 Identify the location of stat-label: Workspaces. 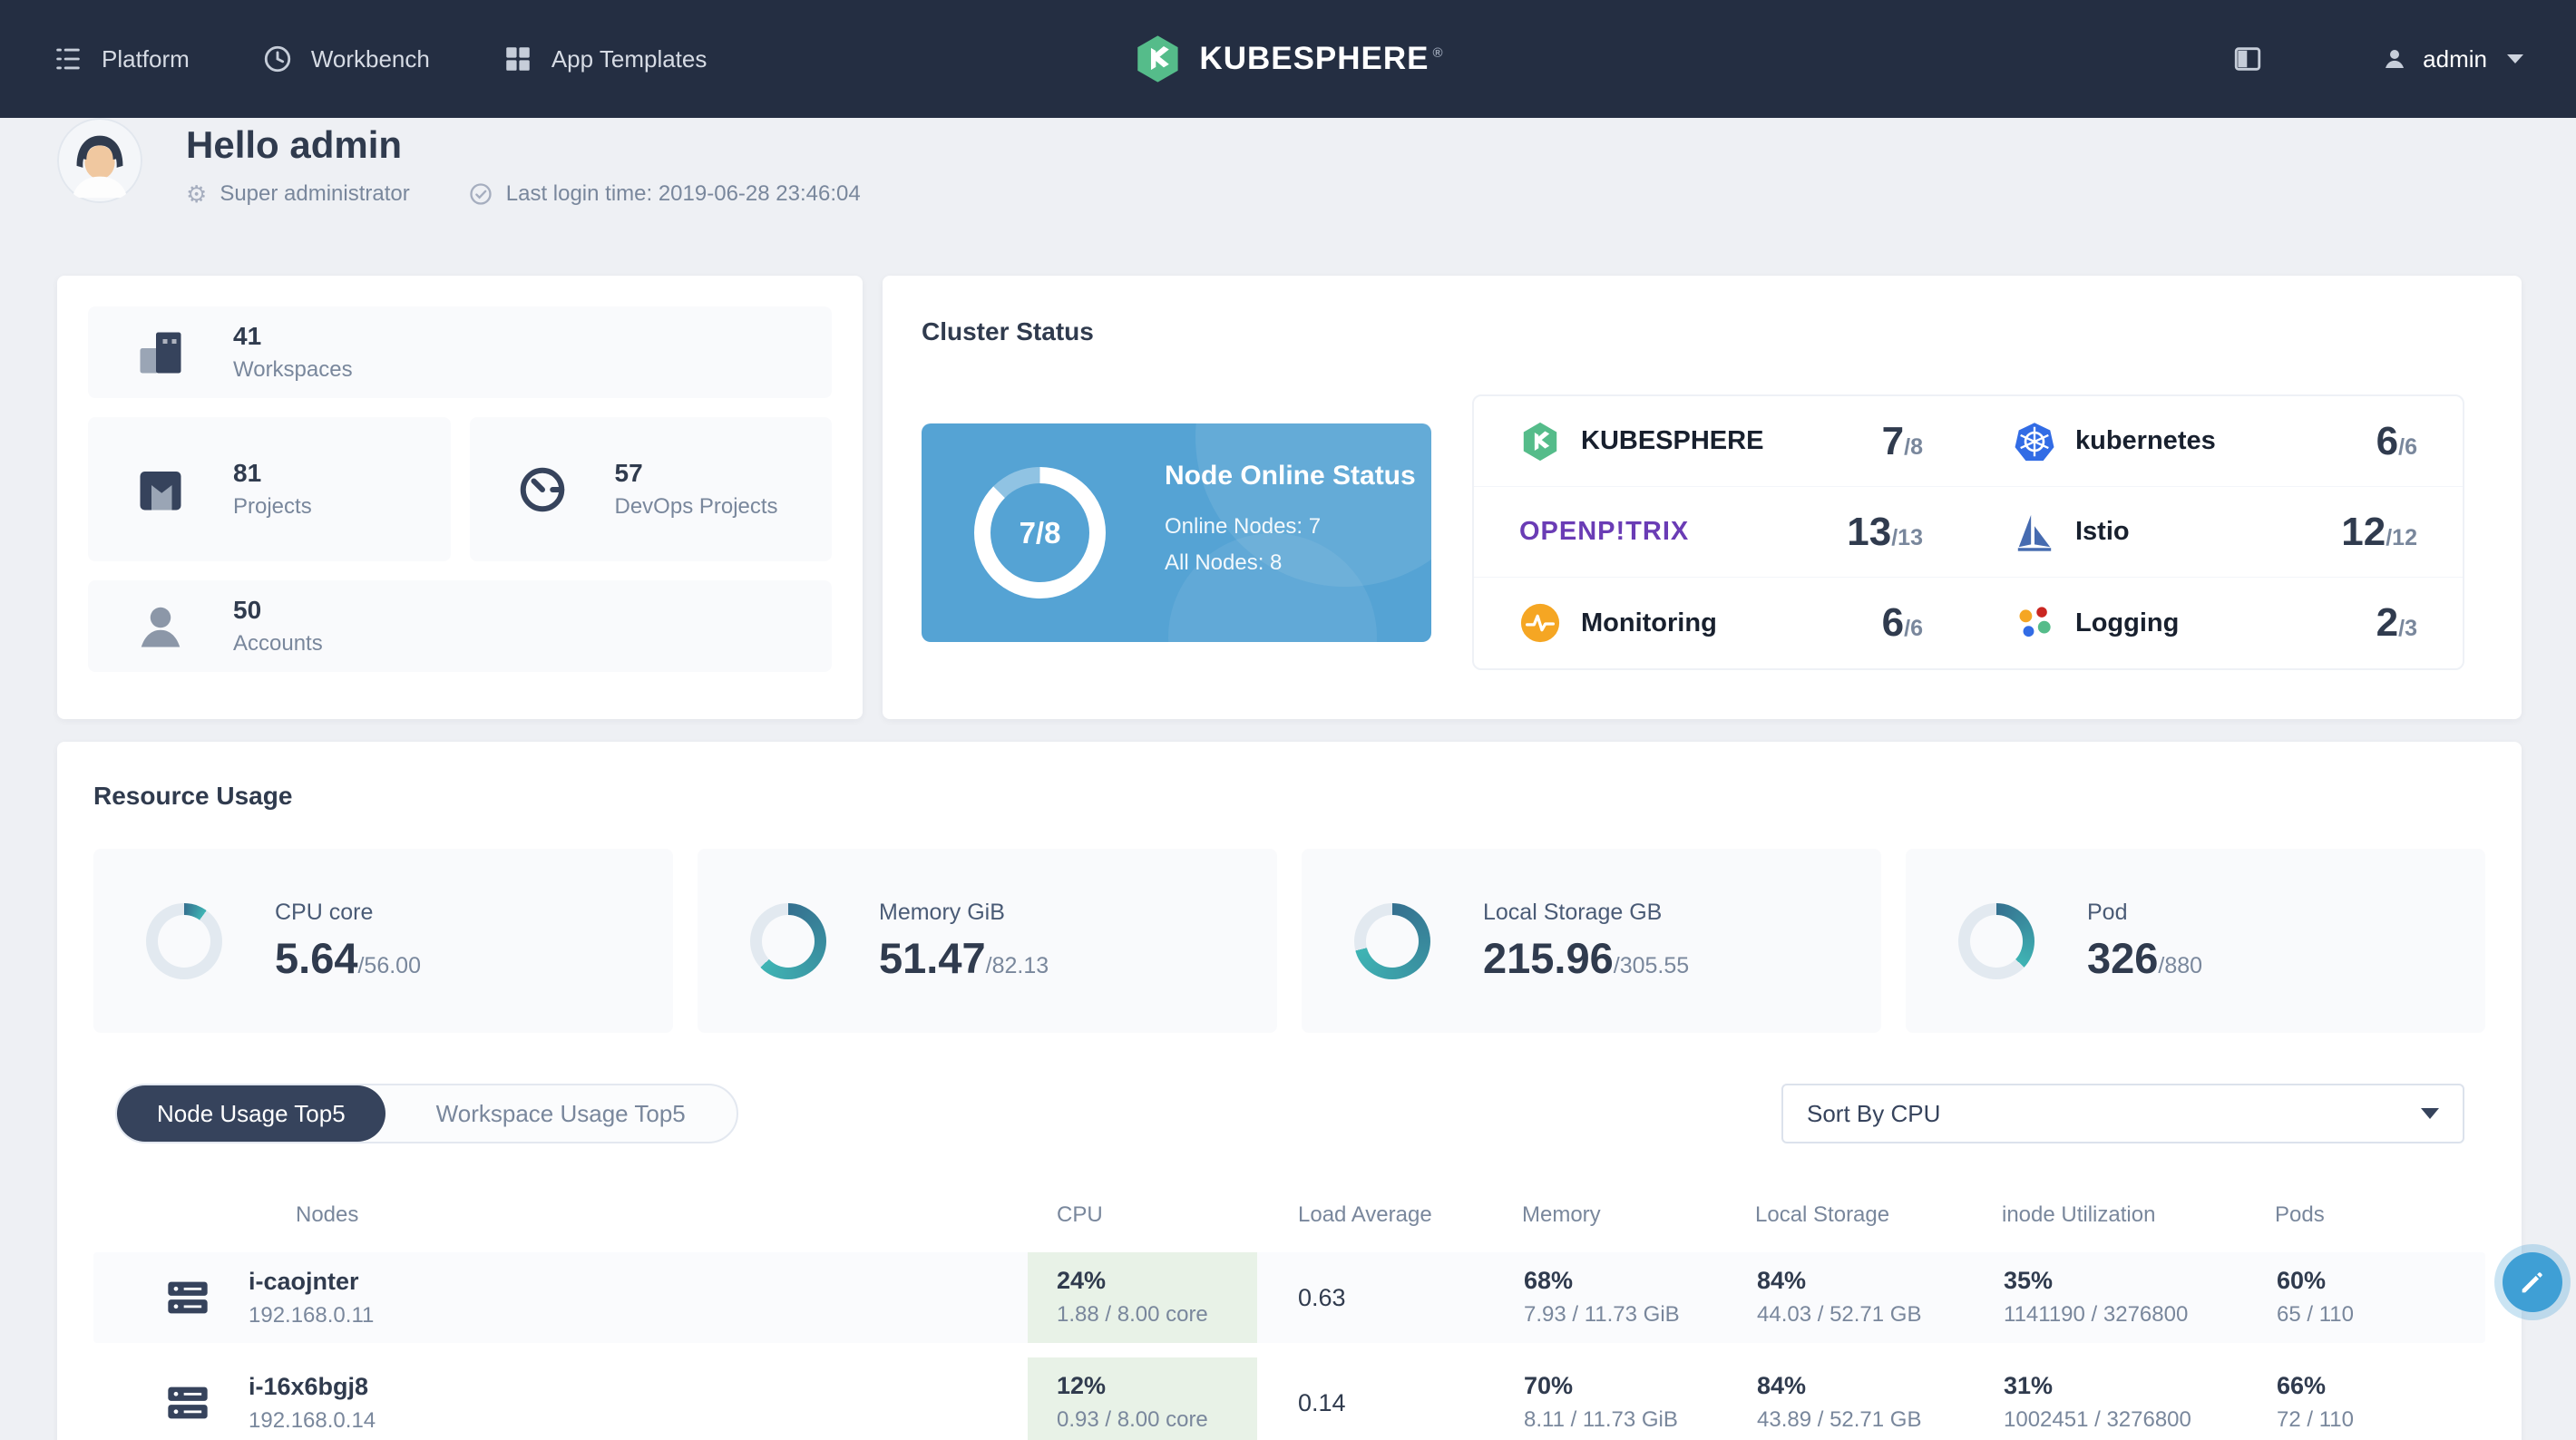
(293, 369).